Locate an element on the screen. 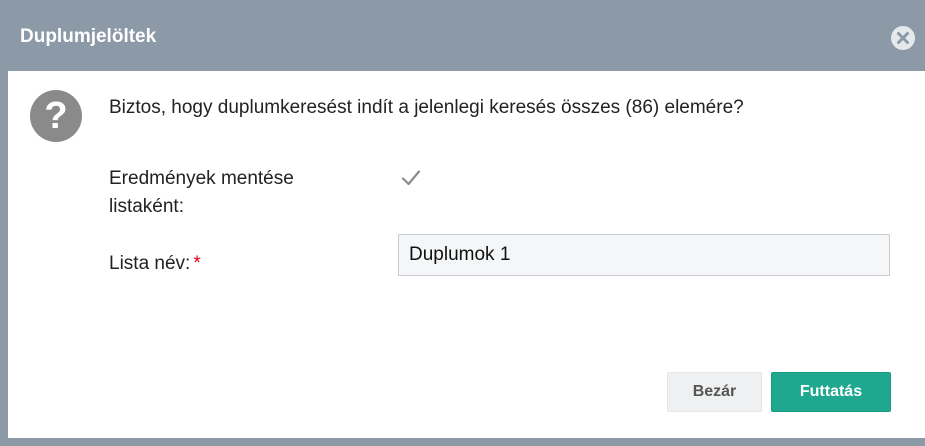 The image size is (925, 446). list-name-label: Lista név: * is located at coordinates (155, 264).